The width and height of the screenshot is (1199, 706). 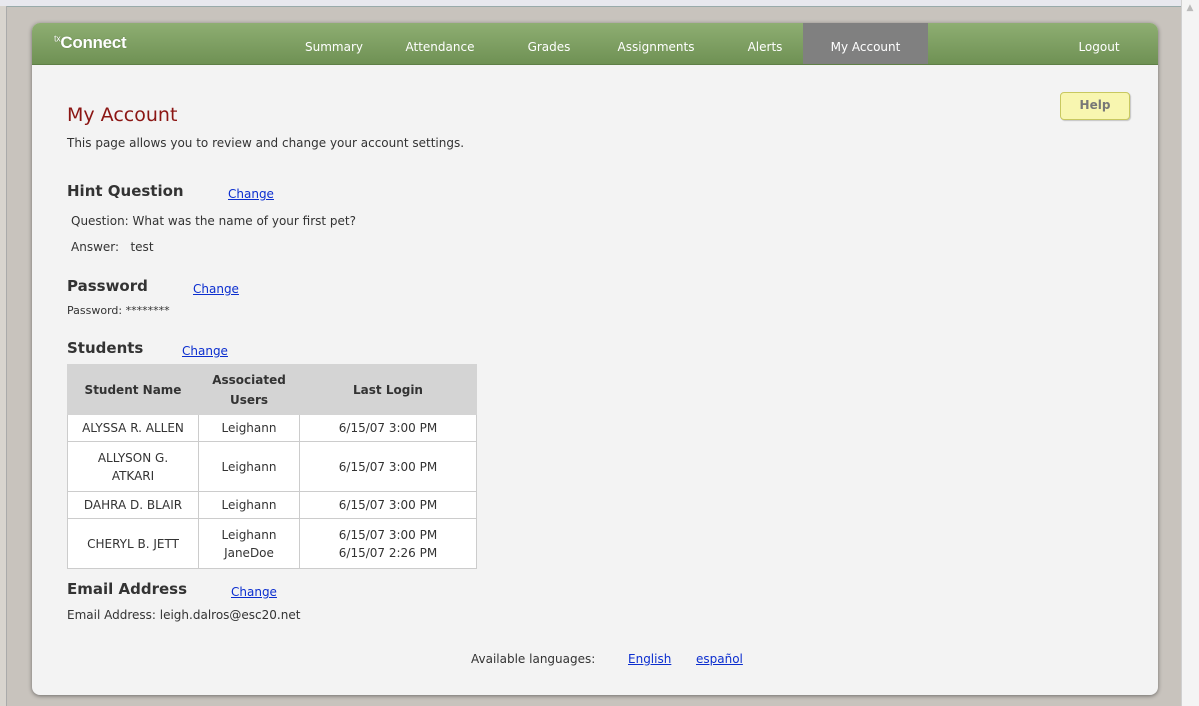 I want to click on student-name-cell: DAHRA D. BLAIR, so click(x=133, y=505).